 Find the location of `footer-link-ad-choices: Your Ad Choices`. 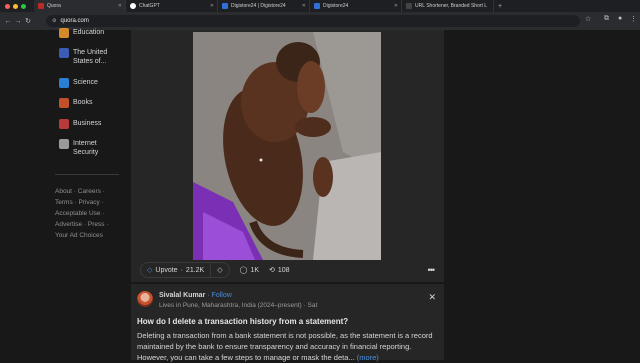

footer-link-ad-choices: Your Ad Choices is located at coordinates (79, 235).